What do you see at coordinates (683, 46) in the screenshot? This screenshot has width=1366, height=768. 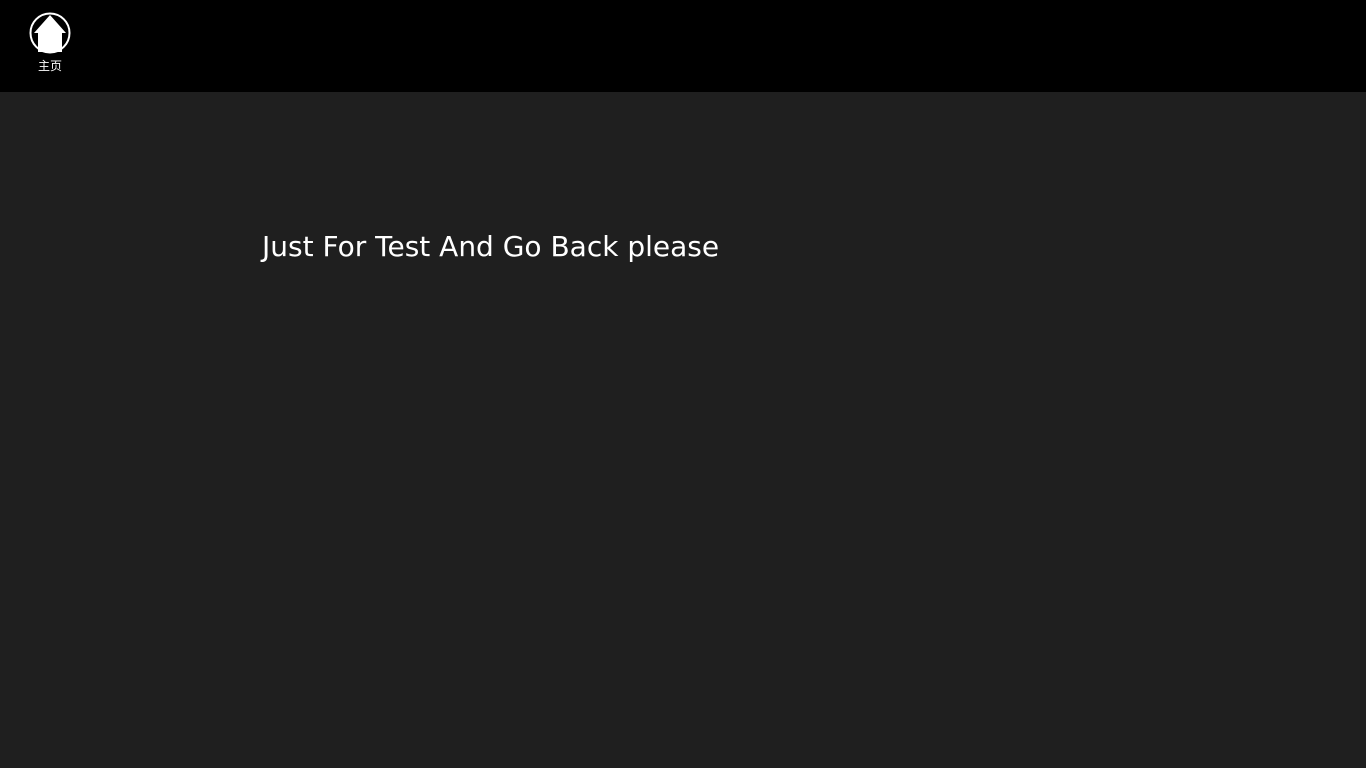 I see `top-app-bar: 主页` at bounding box center [683, 46].